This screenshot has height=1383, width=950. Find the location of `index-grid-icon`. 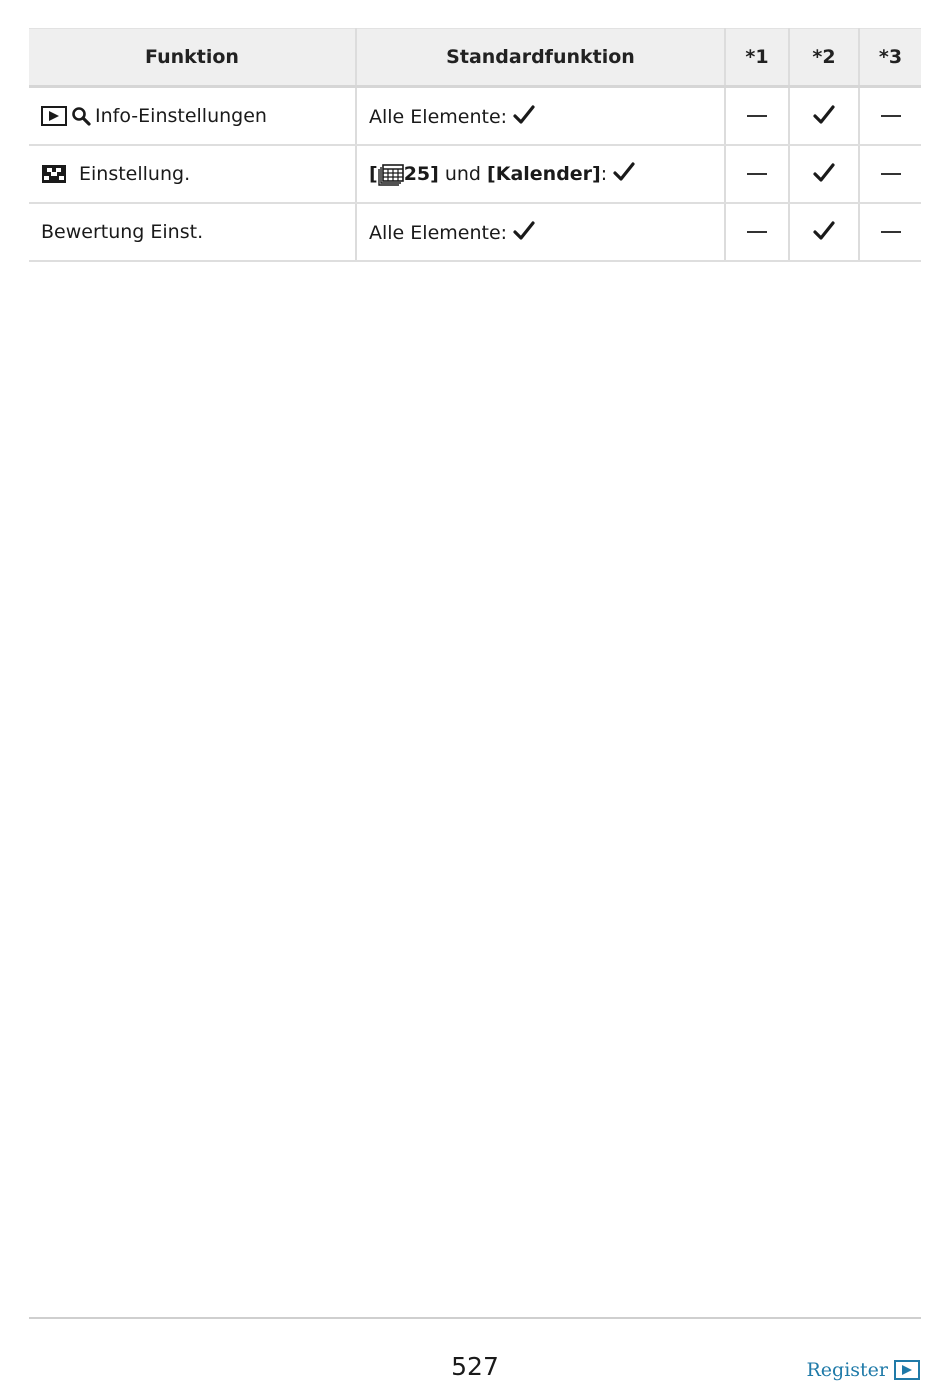

index-grid-icon is located at coordinates (54, 173).